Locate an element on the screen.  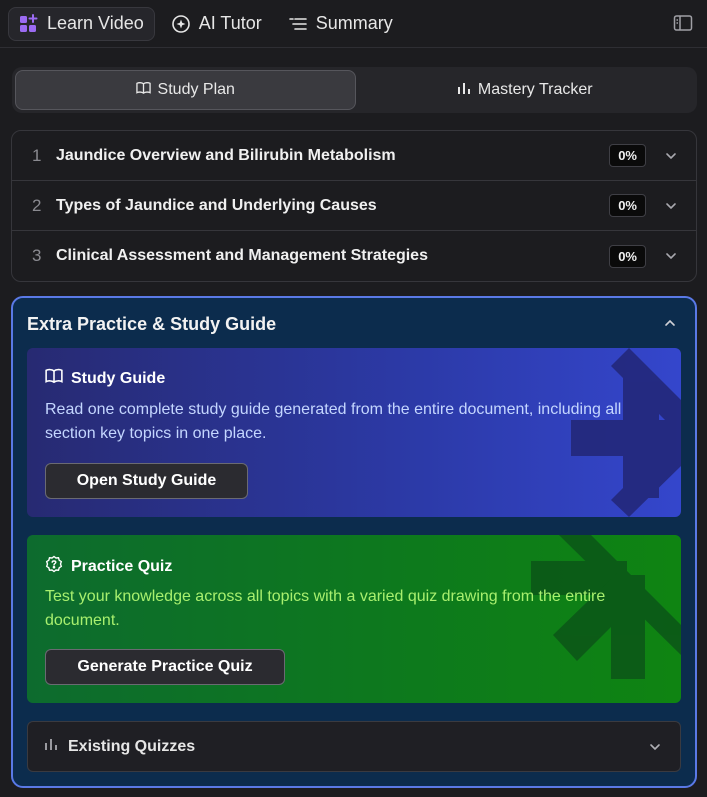
tab-ai-tutor: AI Tutor is located at coordinates (216, 24).